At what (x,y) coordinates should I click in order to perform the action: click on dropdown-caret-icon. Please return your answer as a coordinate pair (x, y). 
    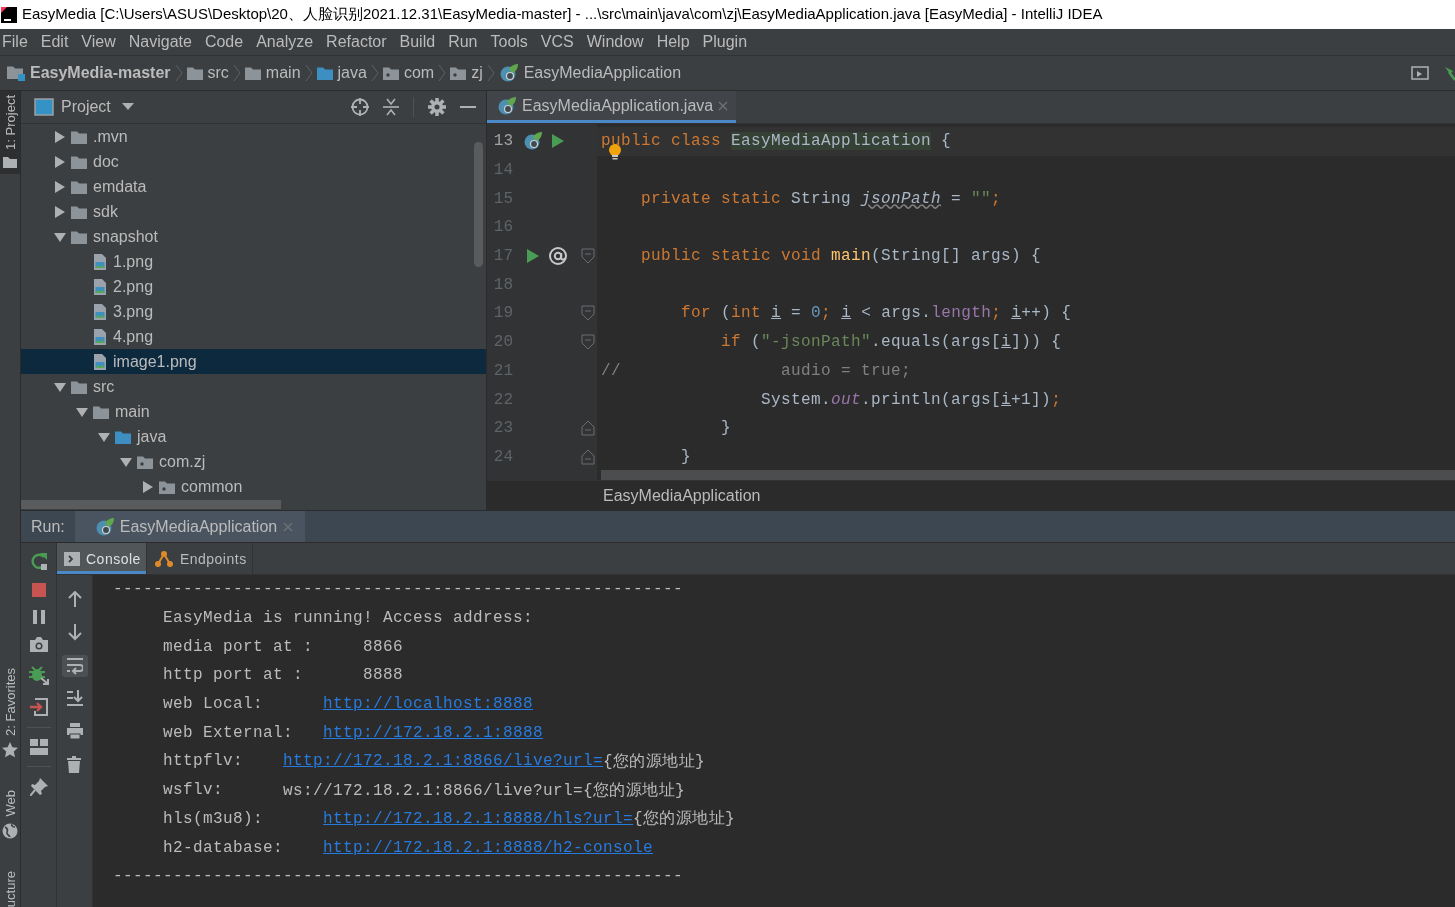
    Looking at the image, I should click on (127, 107).